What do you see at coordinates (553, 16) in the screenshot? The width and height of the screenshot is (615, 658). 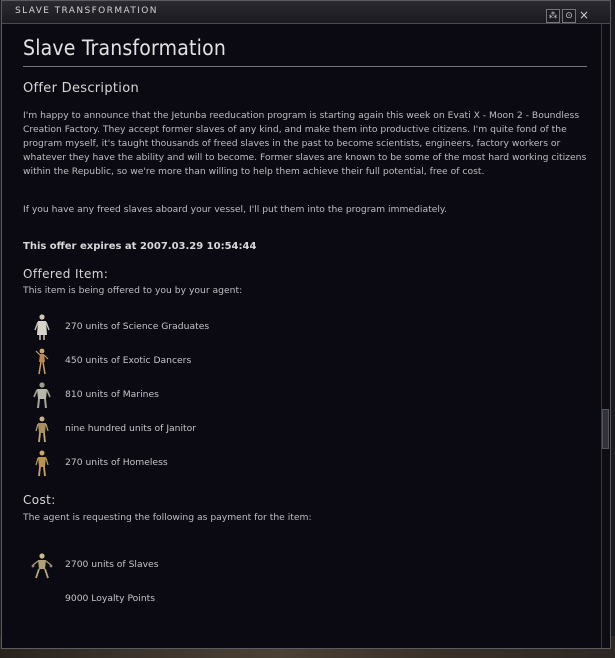 I see `settings-icon: ⁂` at bounding box center [553, 16].